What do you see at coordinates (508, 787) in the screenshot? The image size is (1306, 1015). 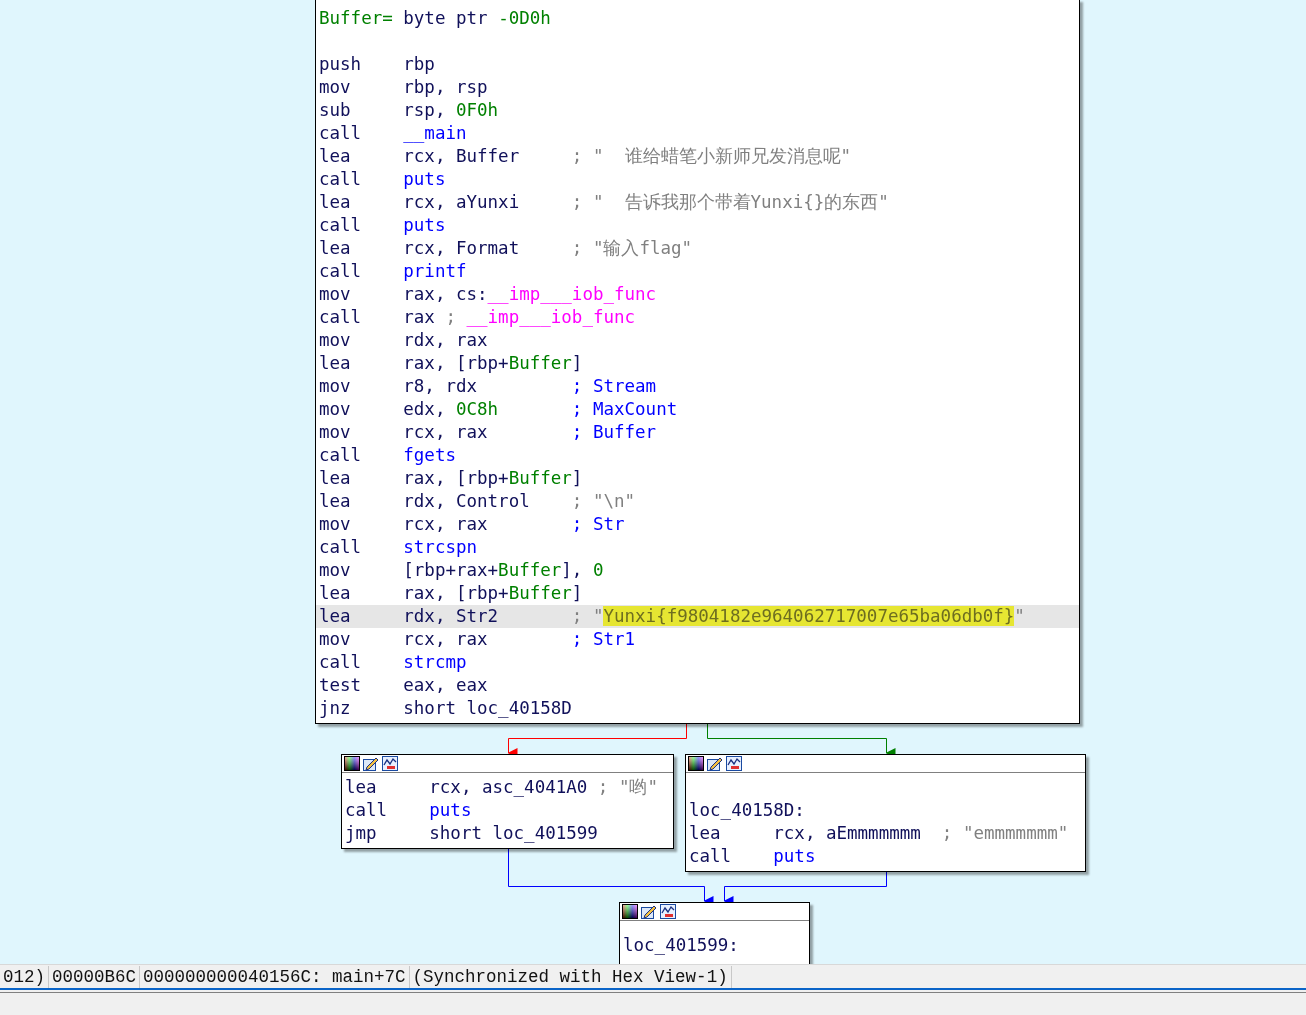 I see `operand: rcx, asc_4041A0` at bounding box center [508, 787].